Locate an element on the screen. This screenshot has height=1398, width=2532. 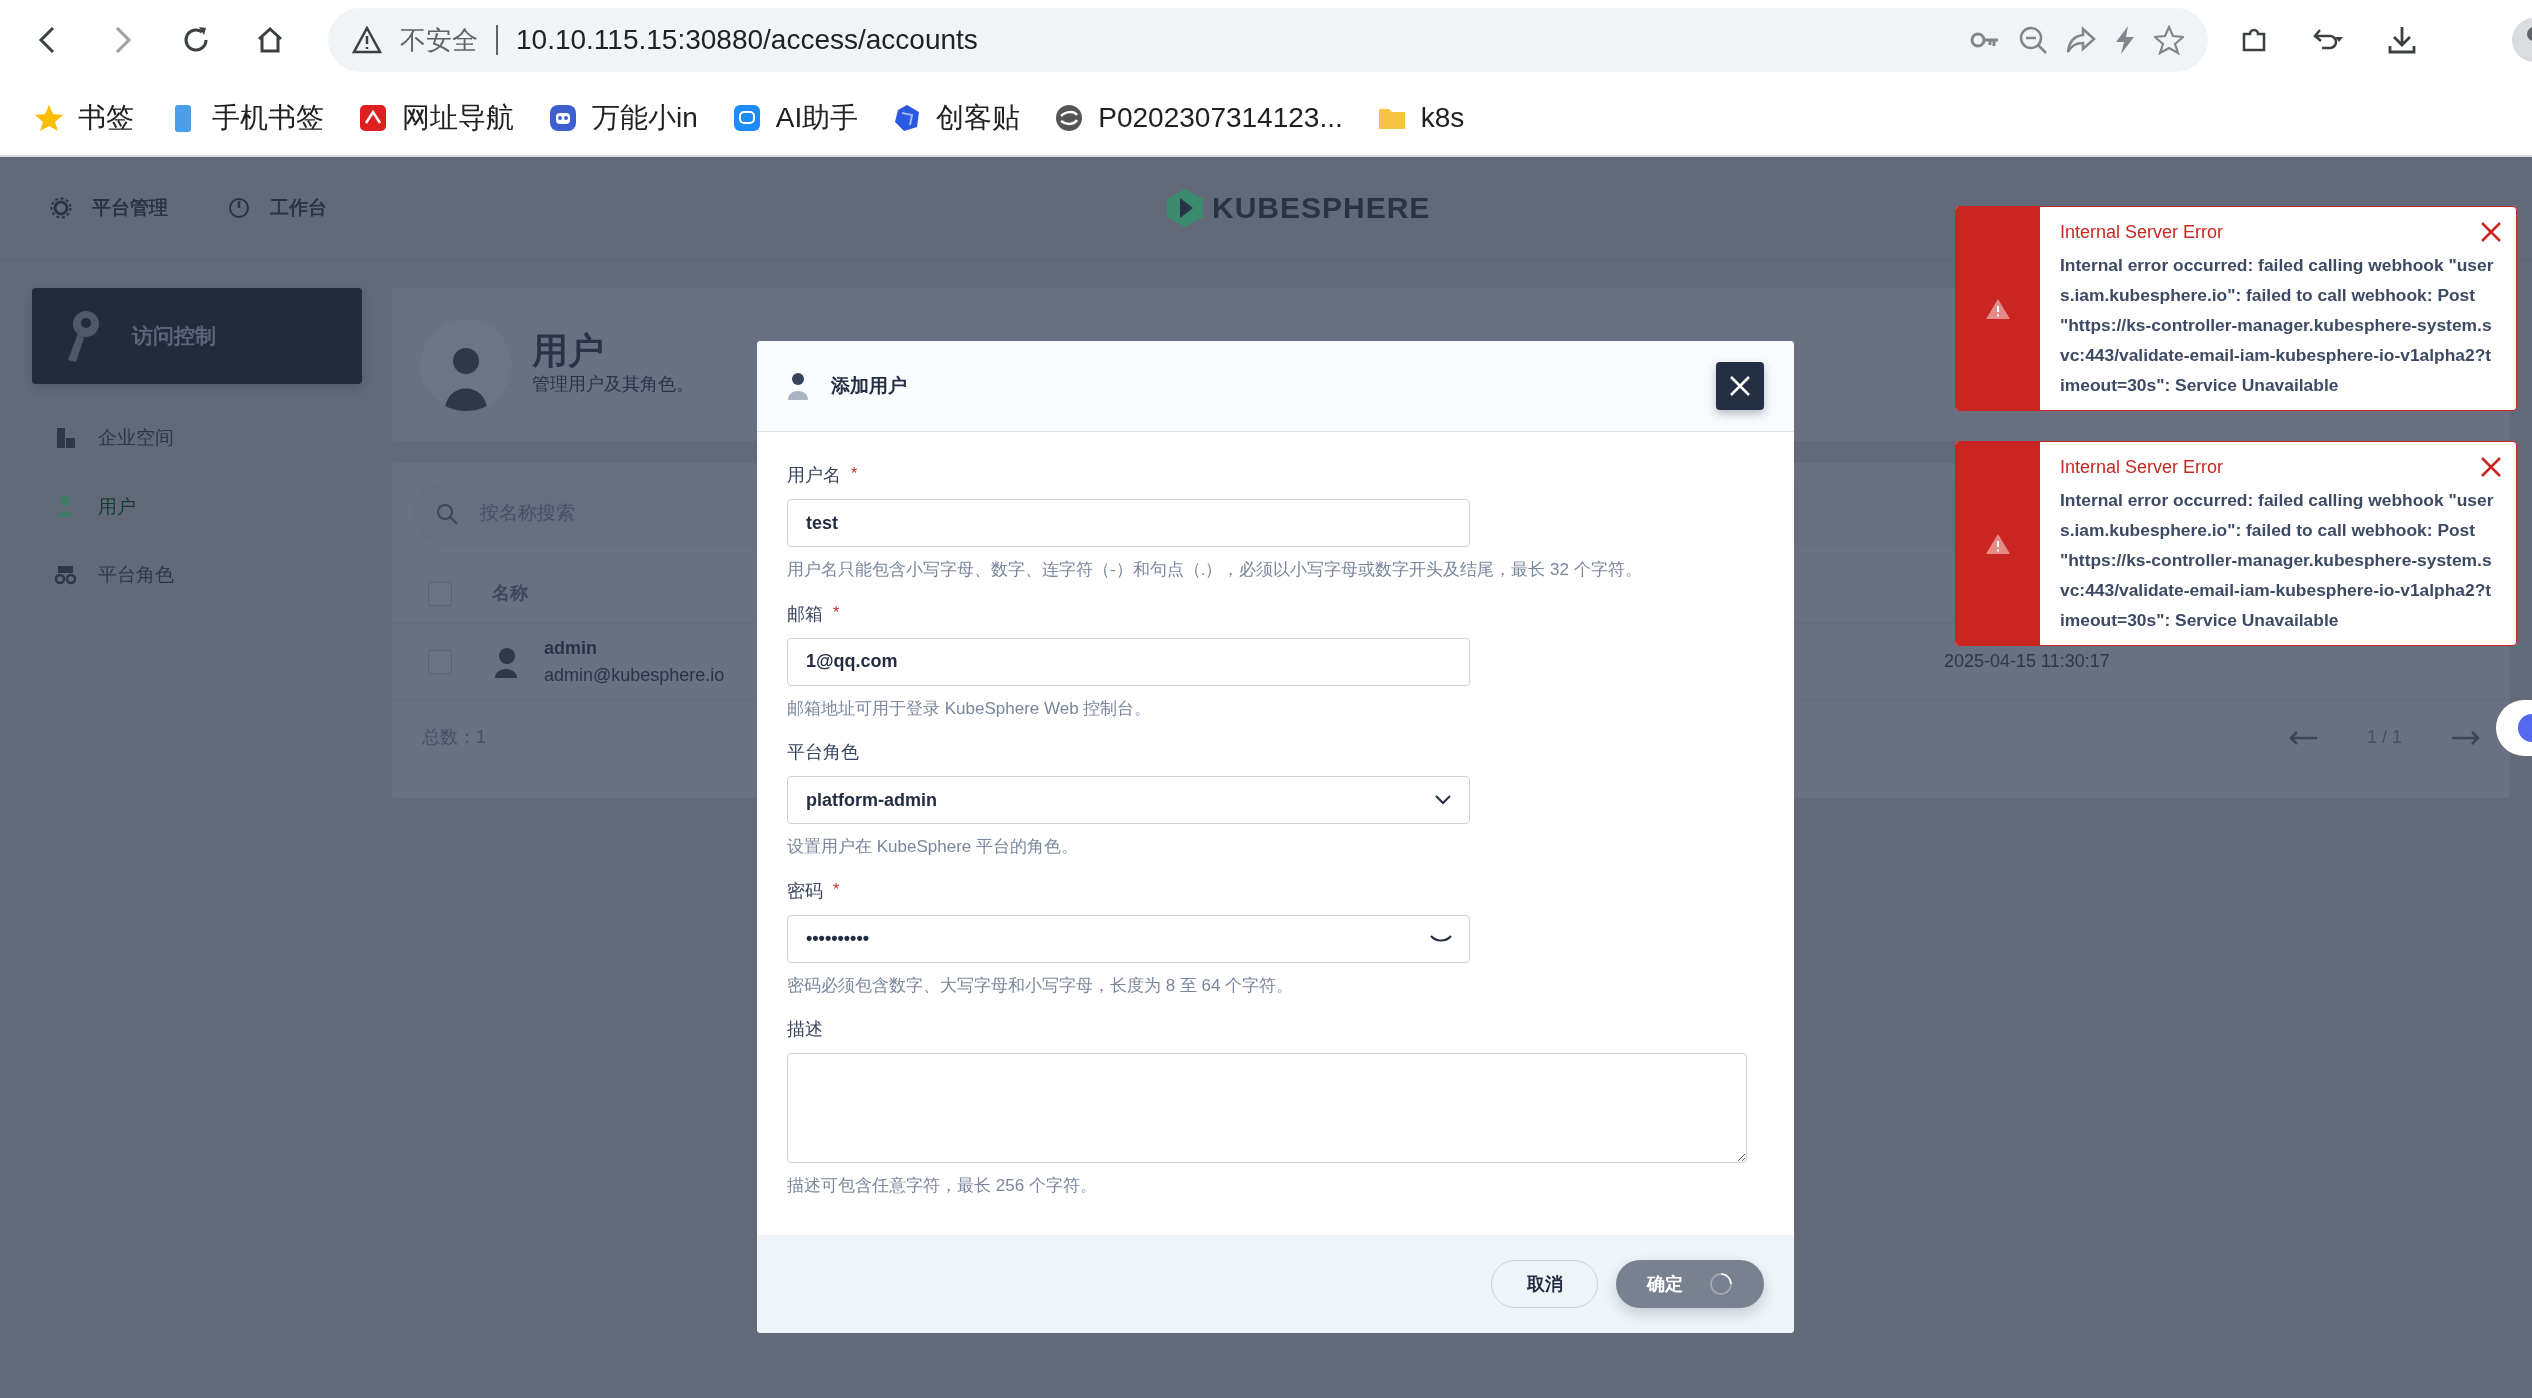
password-field: •••••••••• is located at coordinates (1128, 938).